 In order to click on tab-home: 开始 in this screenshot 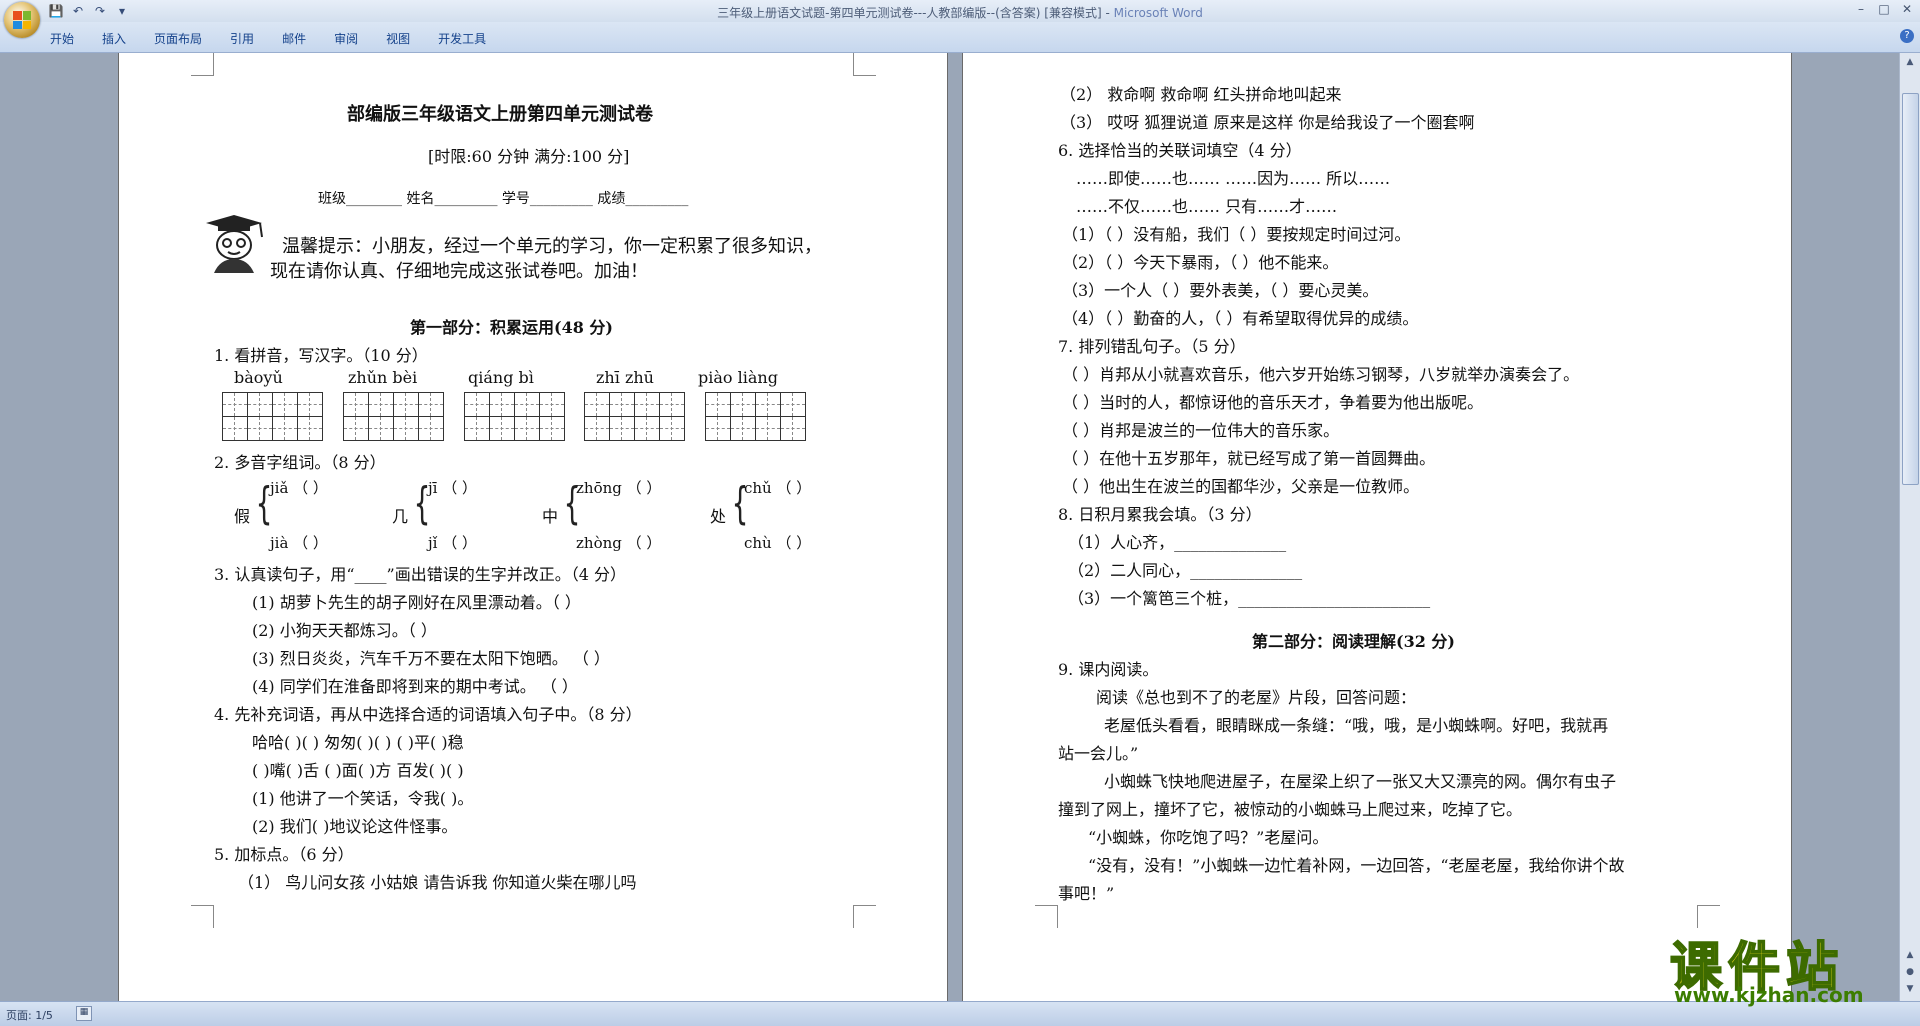, I will do `click(62, 38)`.